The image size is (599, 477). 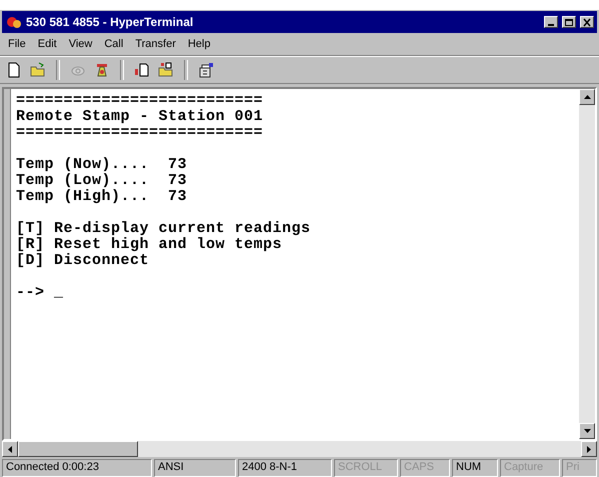 I want to click on terminal-line: Remote Stamp - Station 001, so click(x=140, y=117).